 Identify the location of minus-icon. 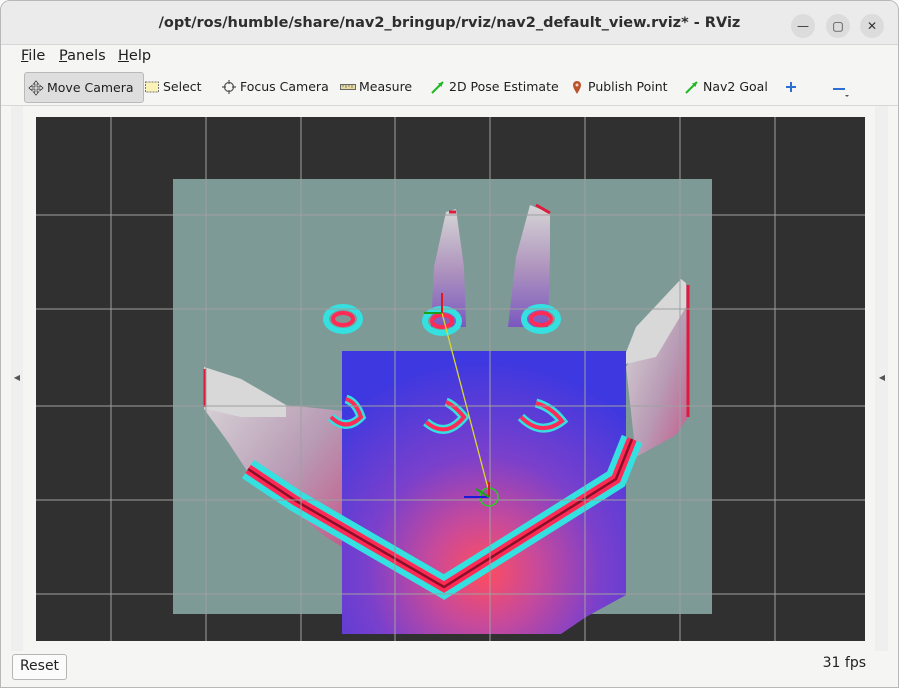
(840, 88).